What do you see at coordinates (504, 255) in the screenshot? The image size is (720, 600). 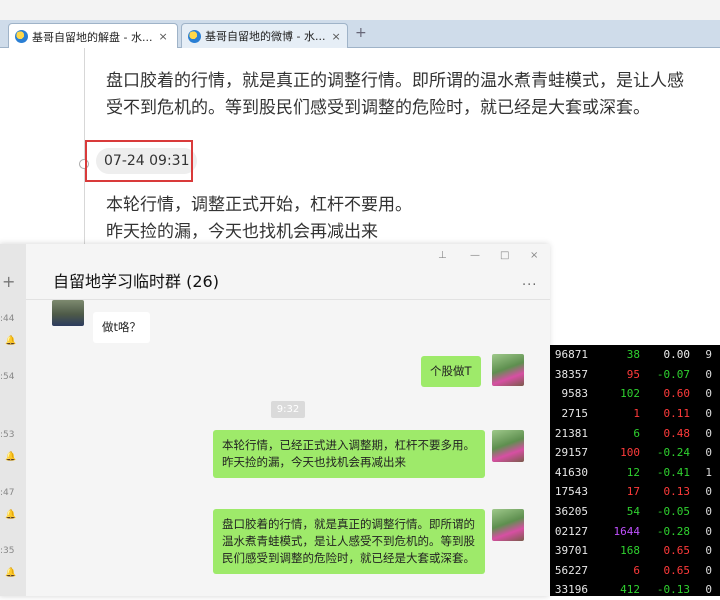 I see `maximize-icon: □` at bounding box center [504, 255].